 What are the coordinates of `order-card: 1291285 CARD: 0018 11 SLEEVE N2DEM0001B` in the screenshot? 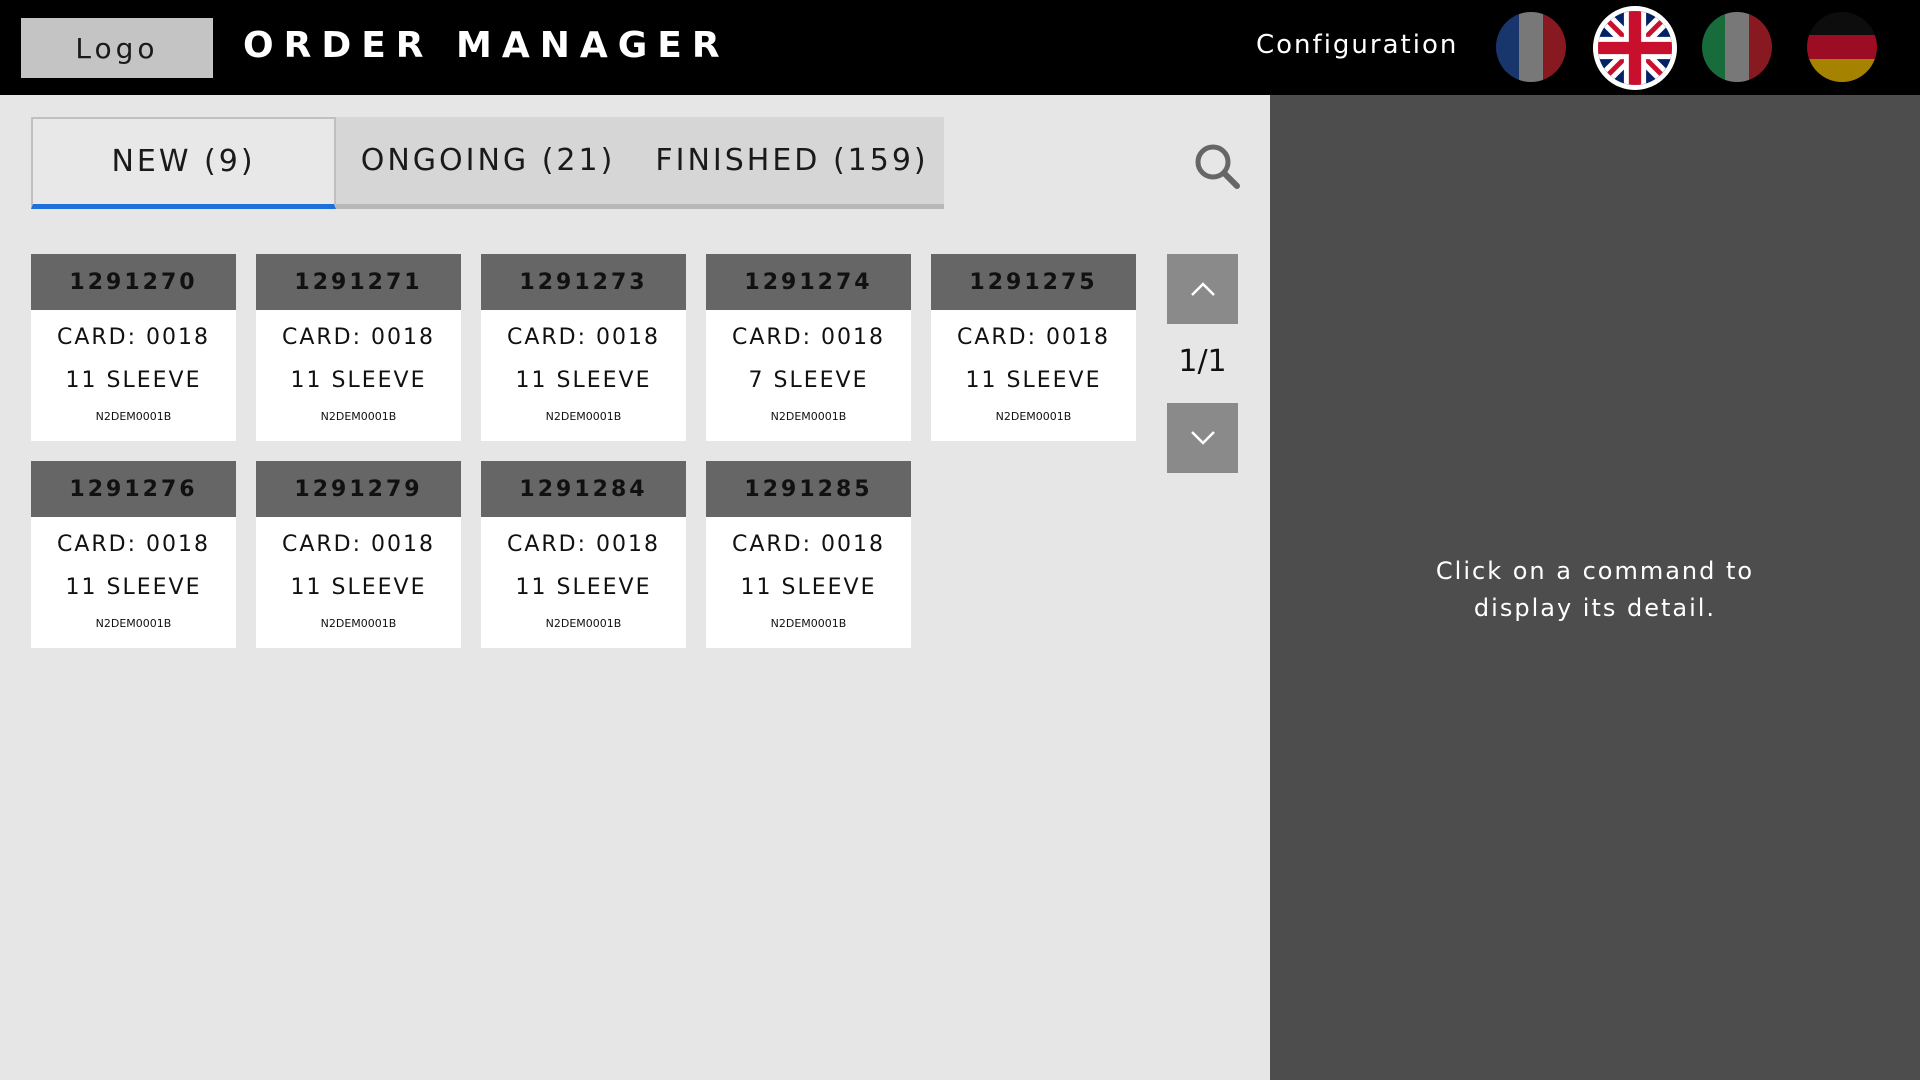 It's located at (808, 554).